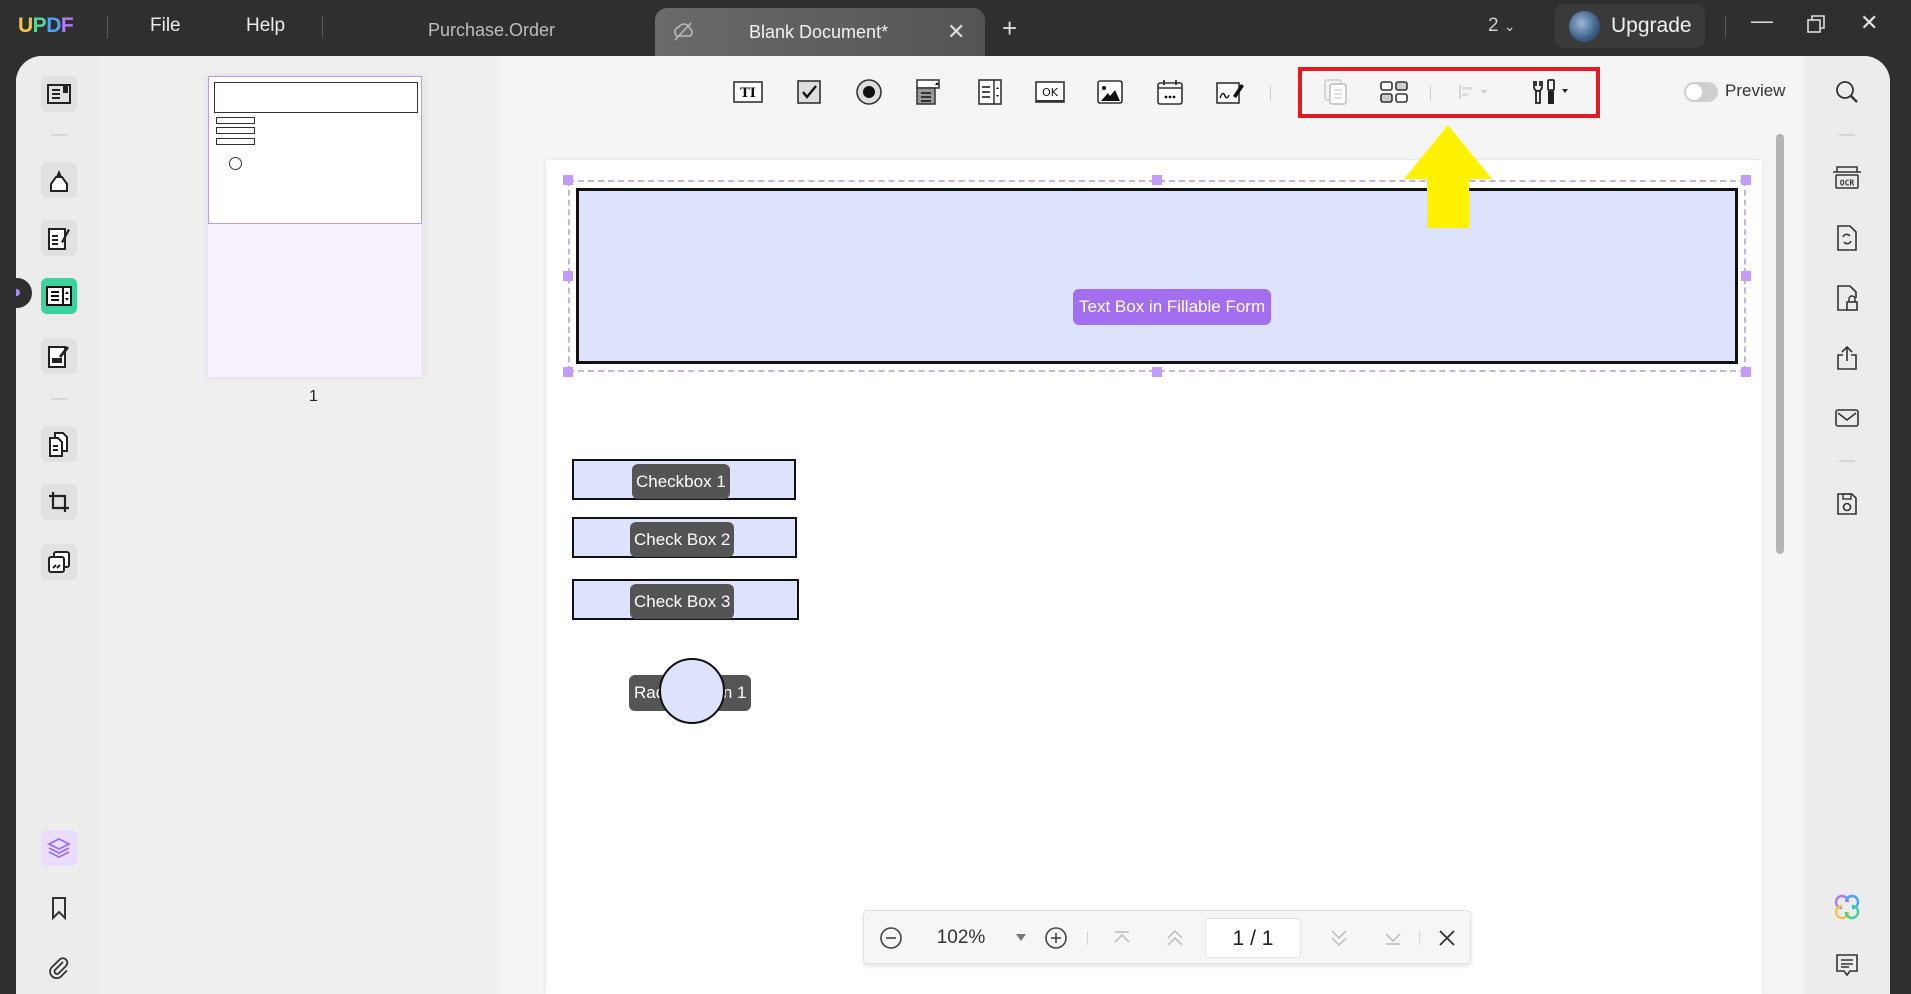 This screenshot has height=994, width=1911. I want to click on signature-tool-icon, so click(1230, 92).